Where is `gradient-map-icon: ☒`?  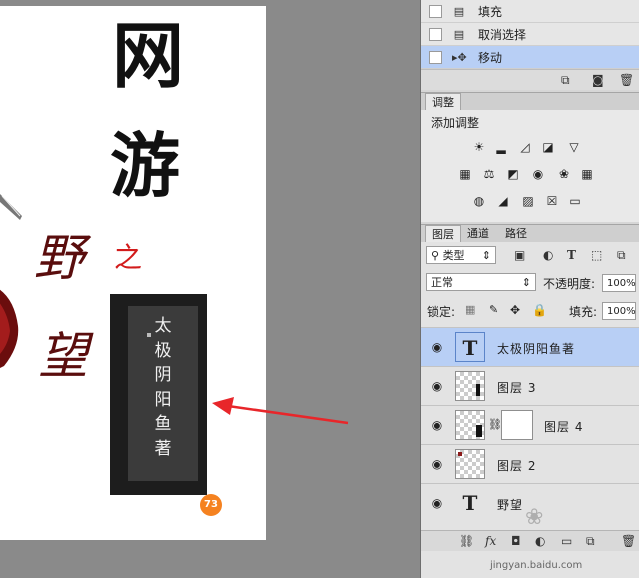
gradient-map-icon: ☒ is located at coordinates (552, 201).